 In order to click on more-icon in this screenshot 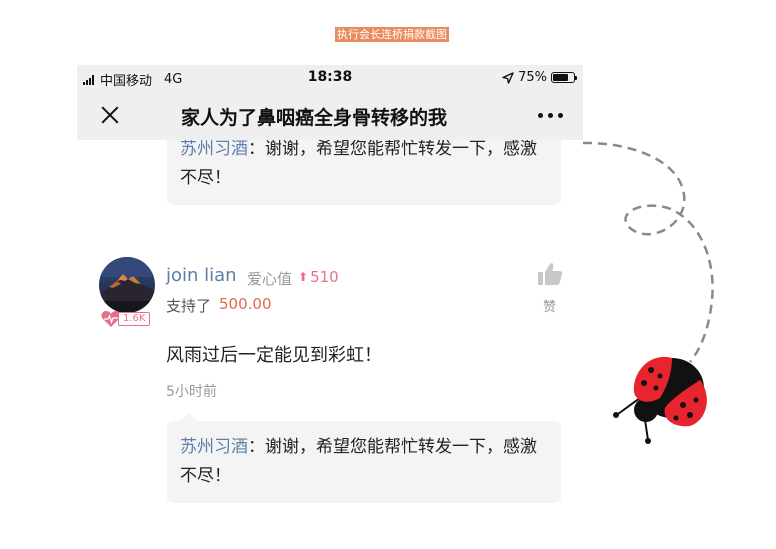, I will do `click(550, 115)`.